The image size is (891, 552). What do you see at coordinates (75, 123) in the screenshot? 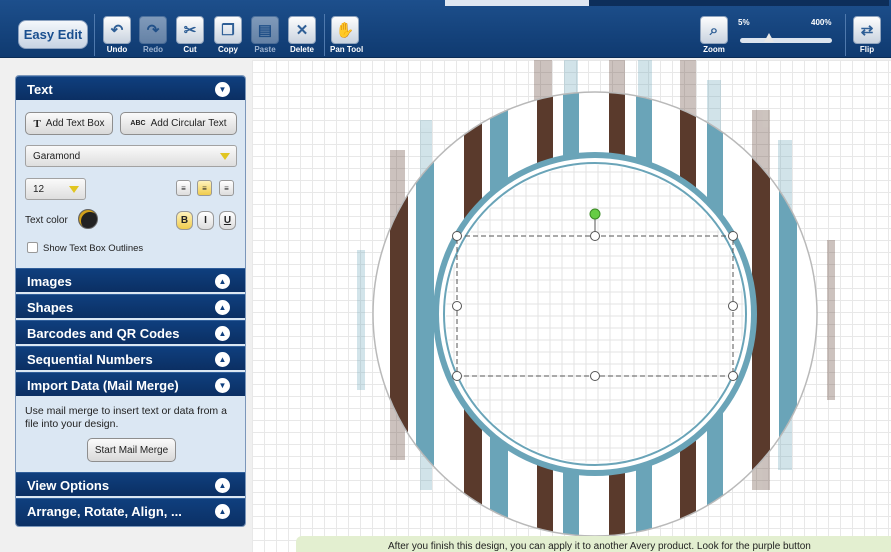
I see `add-text-box-label: Add Text Box` at bounding box center [75, 123].